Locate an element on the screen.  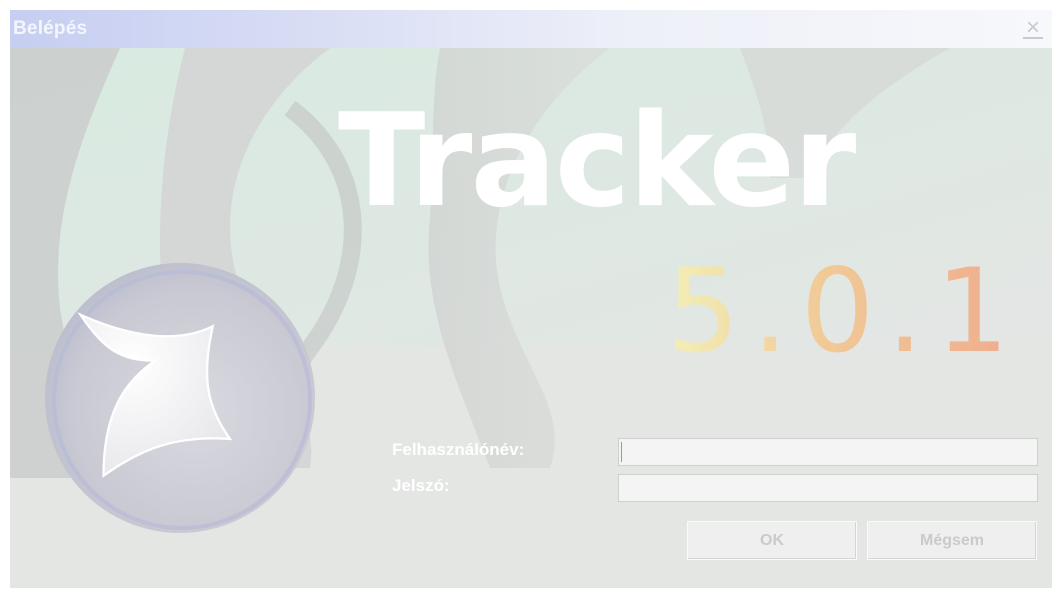
password-field is located at coordinates (828, 488).